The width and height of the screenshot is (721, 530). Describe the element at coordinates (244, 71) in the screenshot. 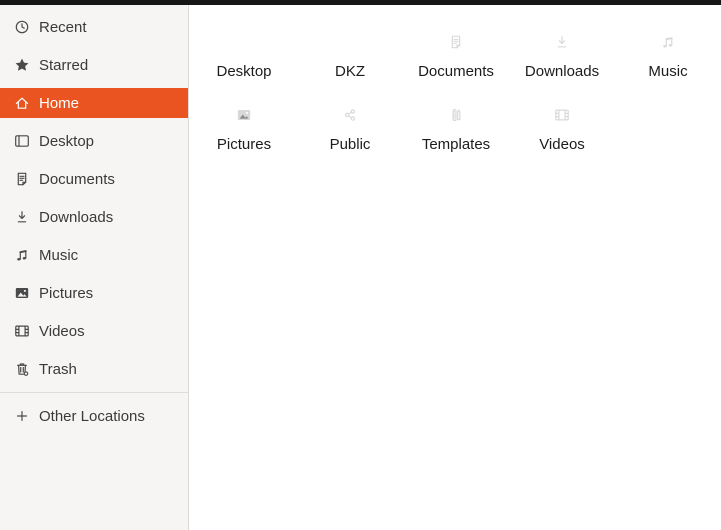

I see `file-label: Desktop` at that location.